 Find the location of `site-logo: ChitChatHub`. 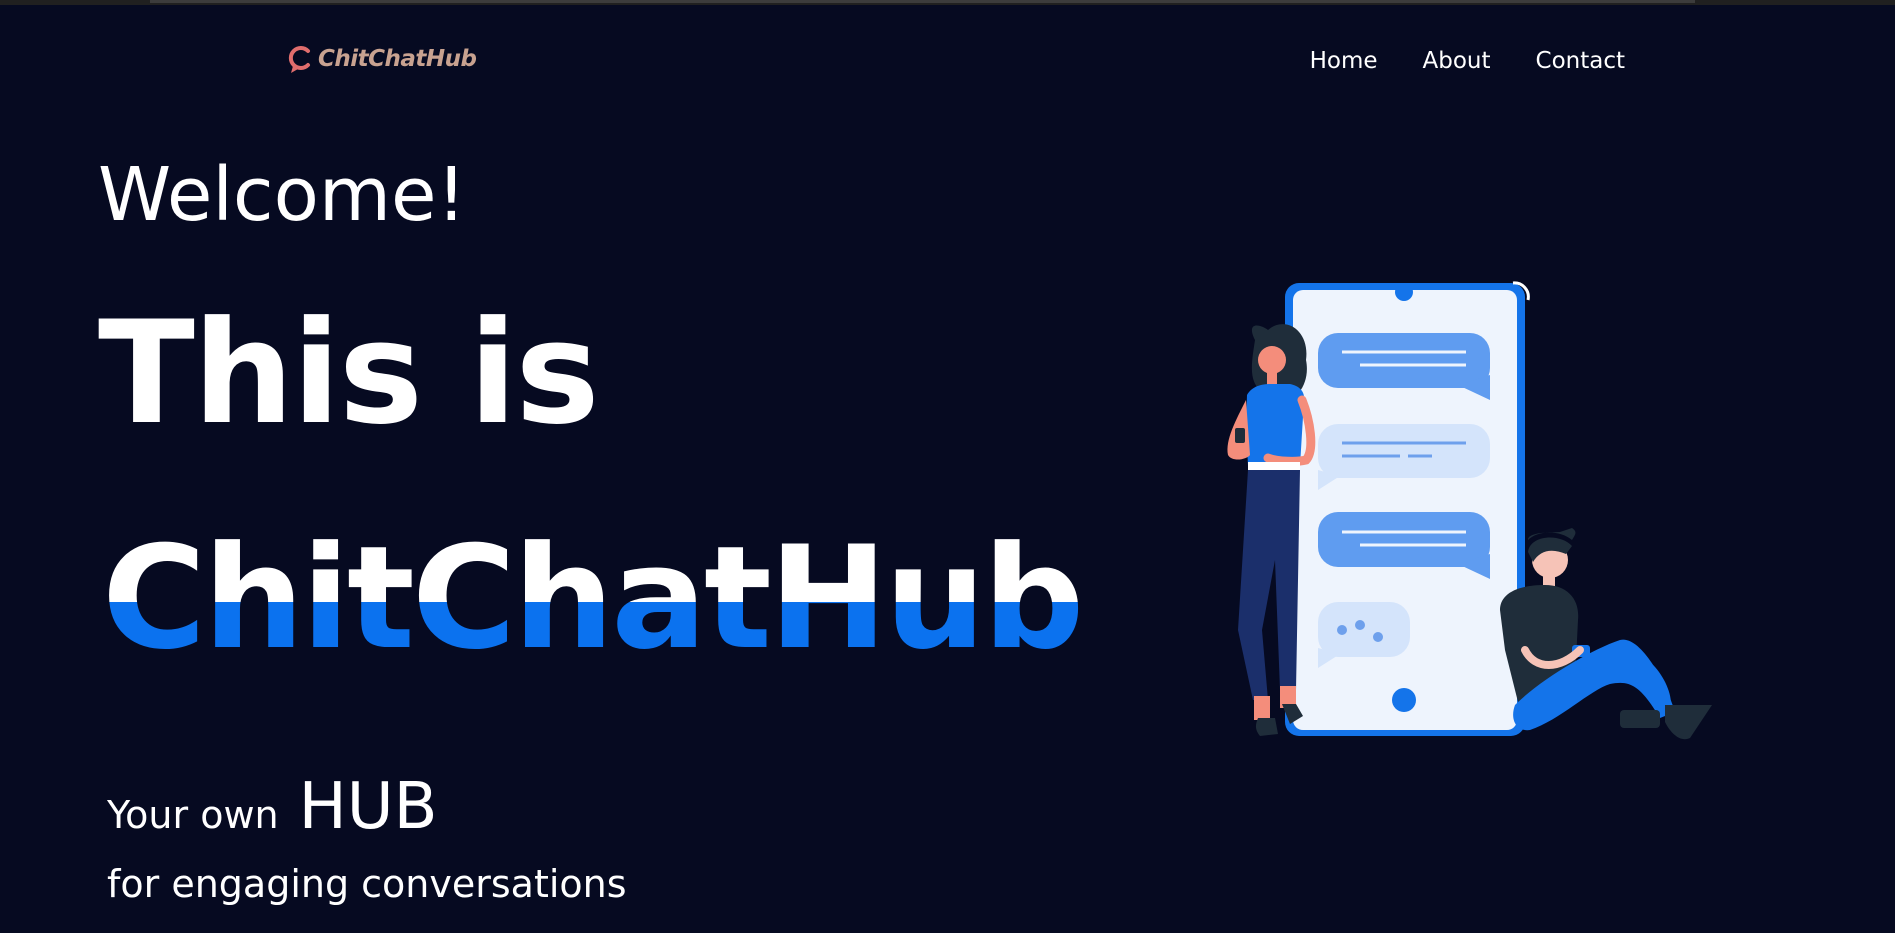

site-logo: ChitChatHub is located at coordinates (381, 59).